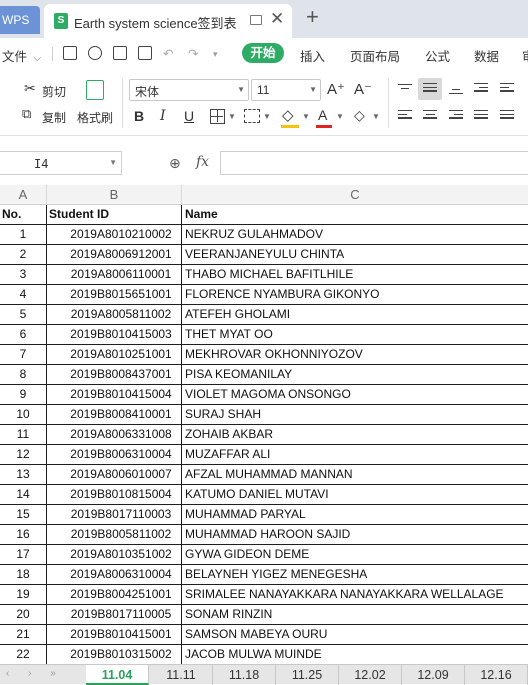  I want to click on format-painter-button: 格式刷, so click(95, 117).